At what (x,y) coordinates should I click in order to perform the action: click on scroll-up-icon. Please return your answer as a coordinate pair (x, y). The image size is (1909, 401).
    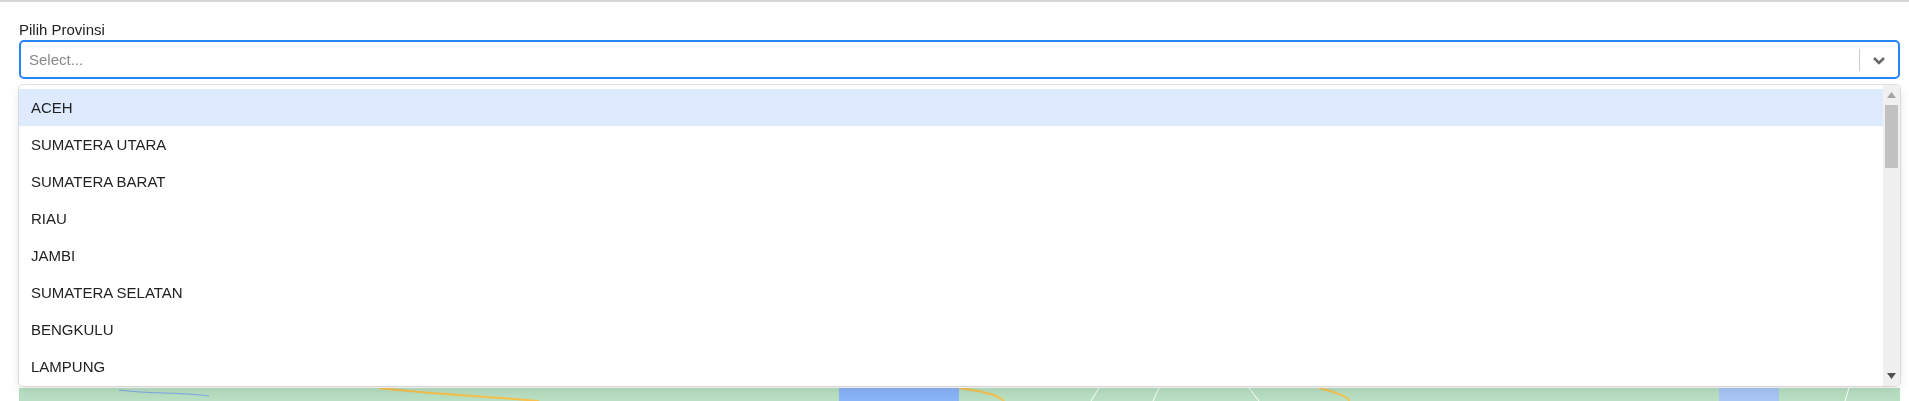
    Looking at the image, I should click on (1891, 95).